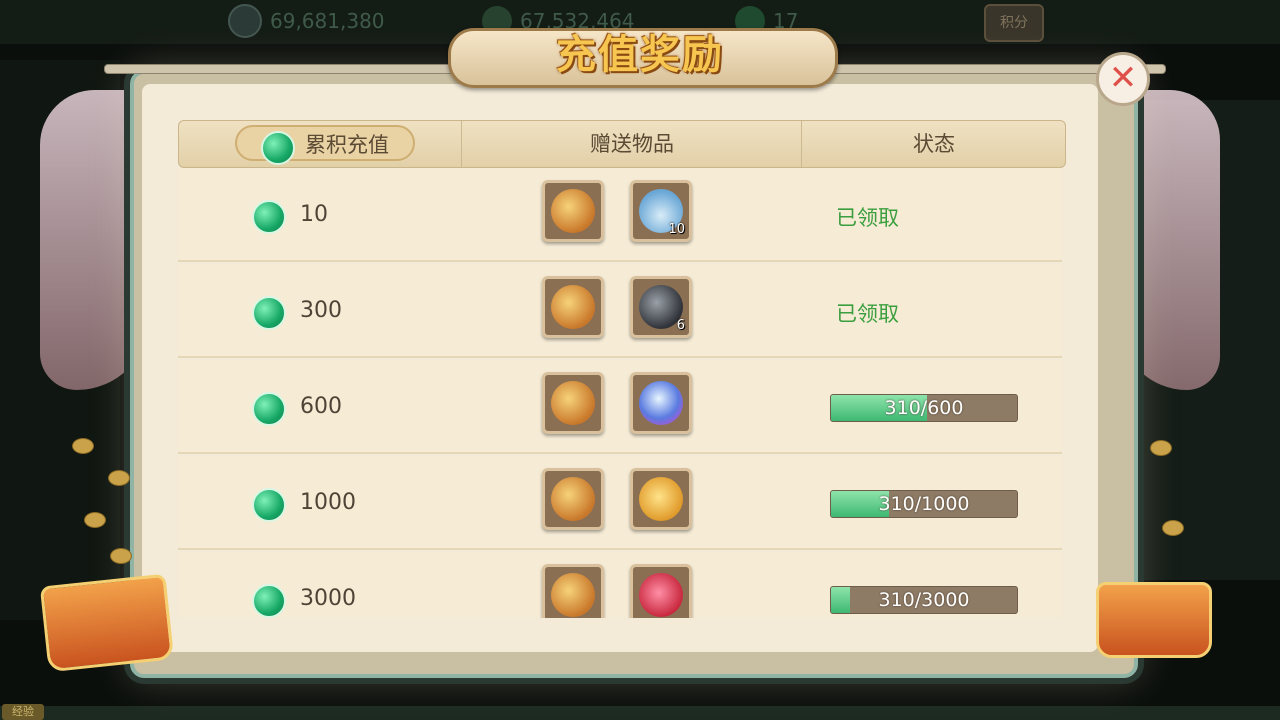 Image resolution: width=1280 pixels, height=720 pixels. I want to click on progress-label: 310/1000, so click(924, 504).